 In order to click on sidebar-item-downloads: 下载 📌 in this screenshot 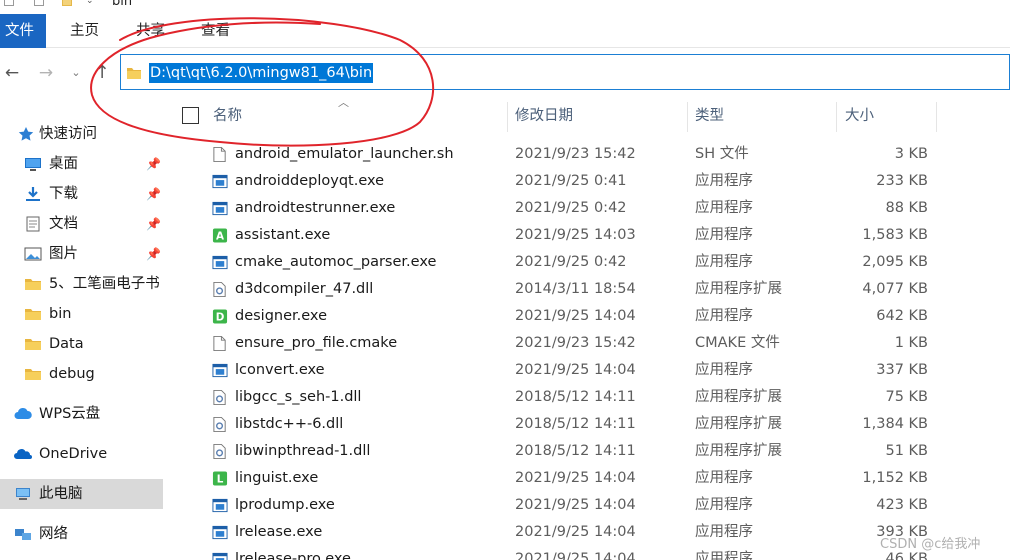, I will do `click(85, 194)`.